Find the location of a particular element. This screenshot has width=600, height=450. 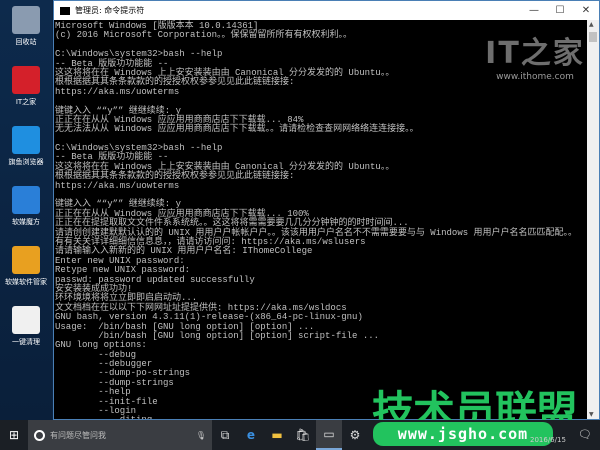

edge-icon: e is located at coordinates (251, 435).